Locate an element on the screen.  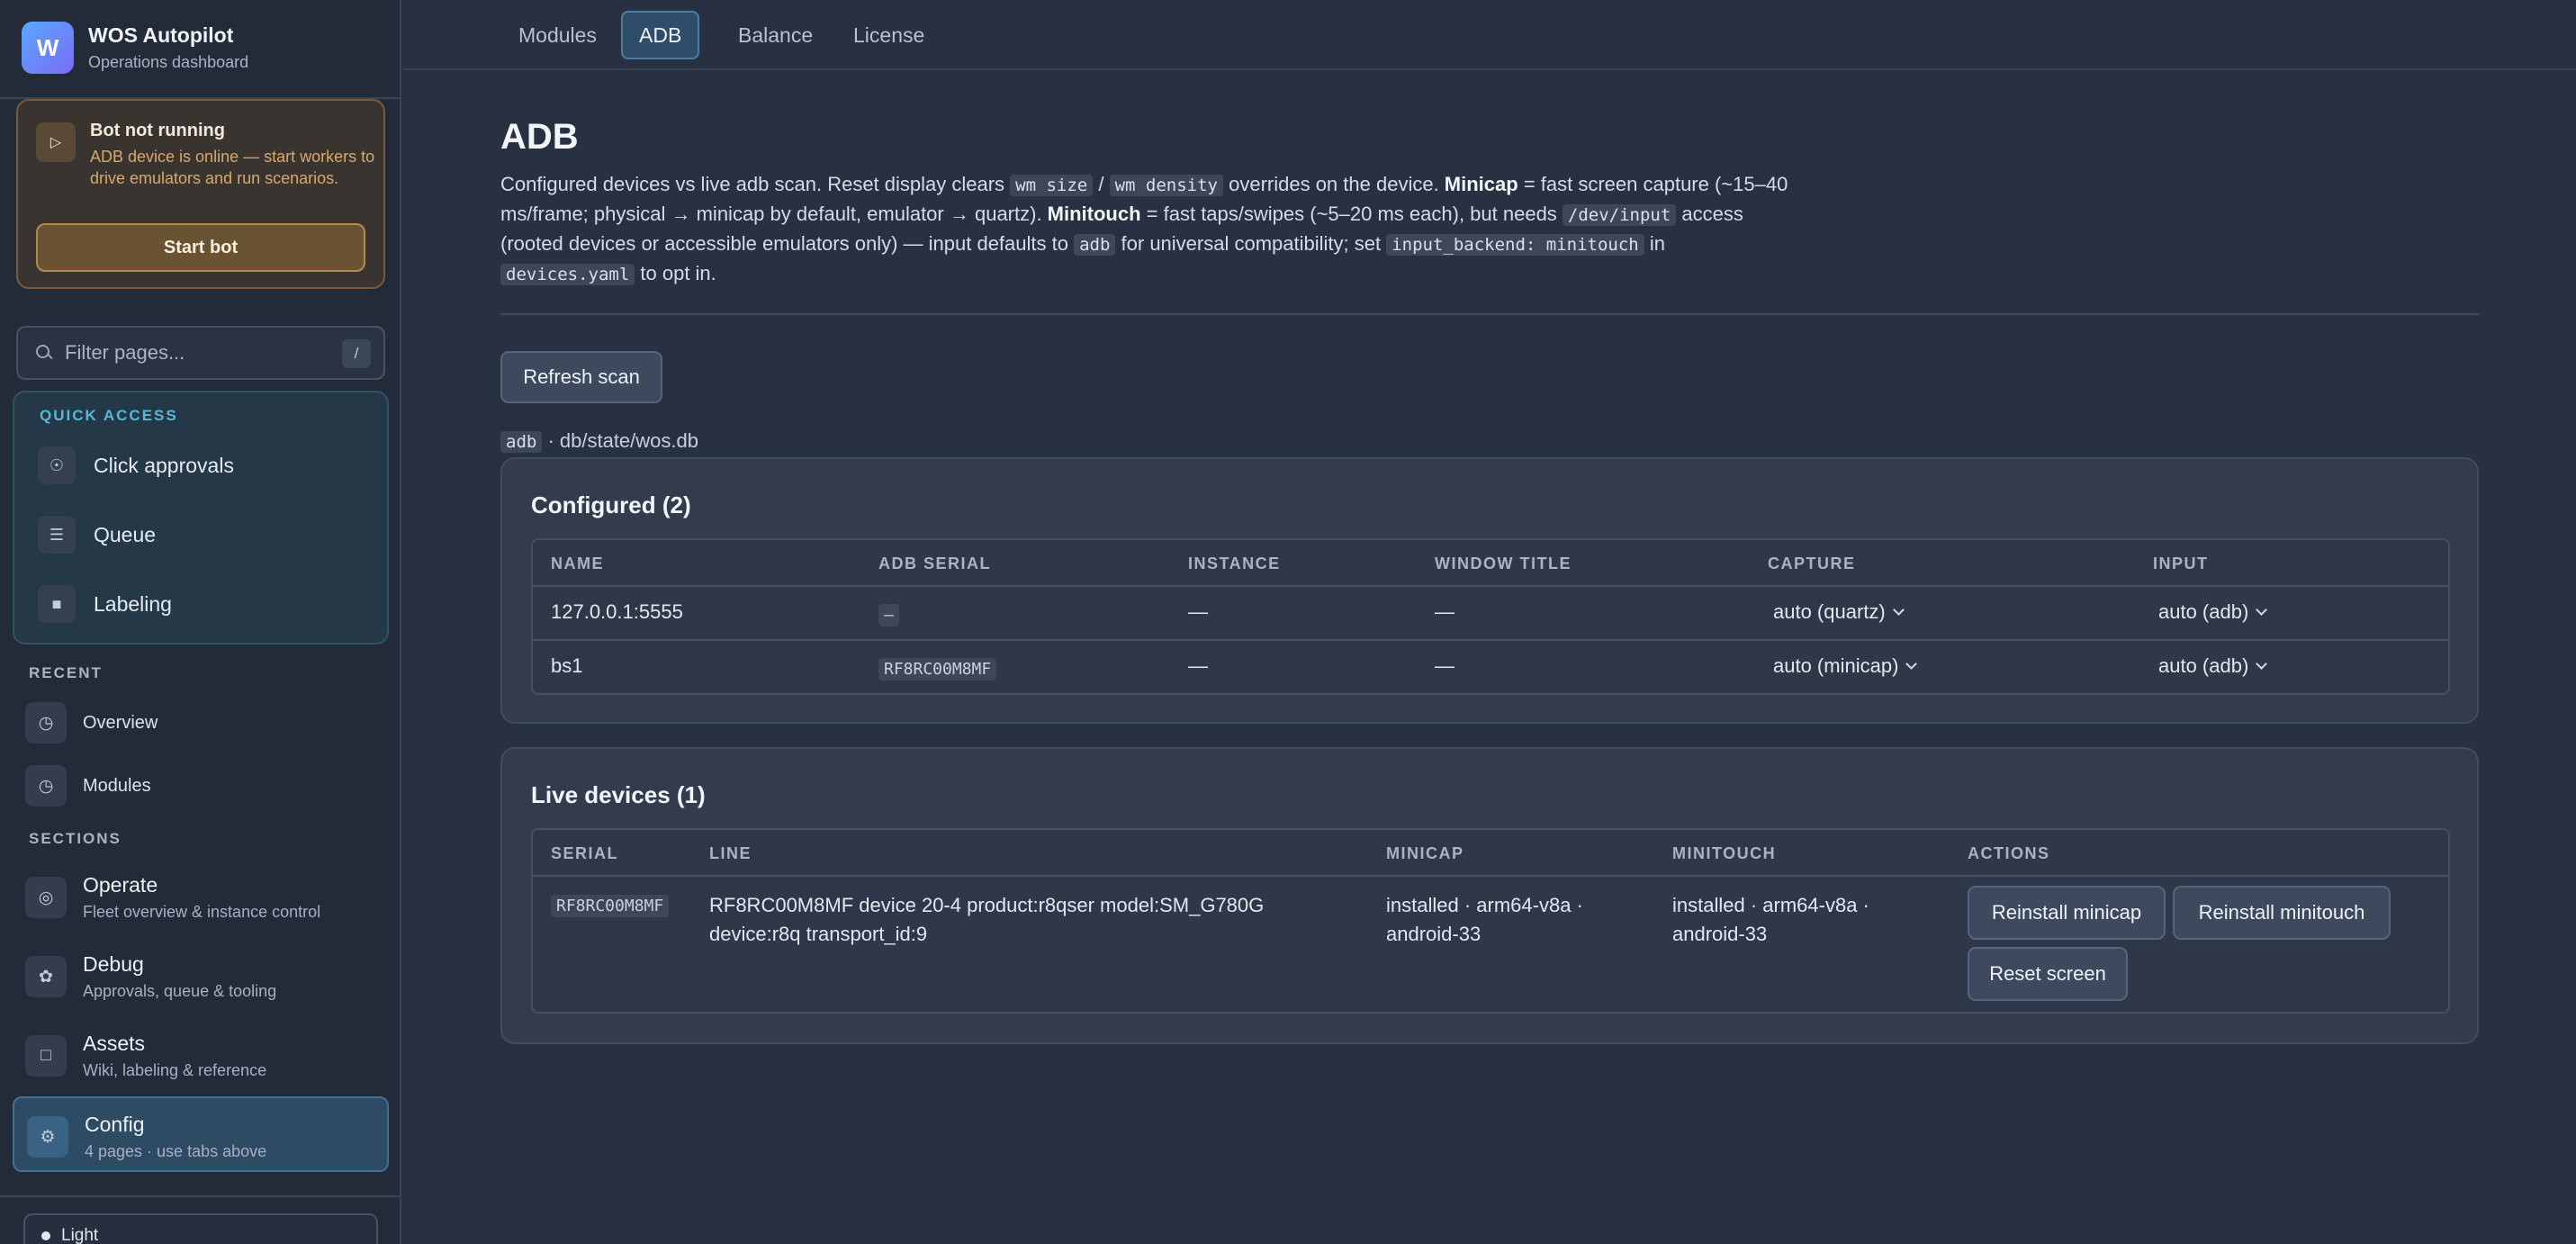
window-title: — is located at coordinates (1445, 665).